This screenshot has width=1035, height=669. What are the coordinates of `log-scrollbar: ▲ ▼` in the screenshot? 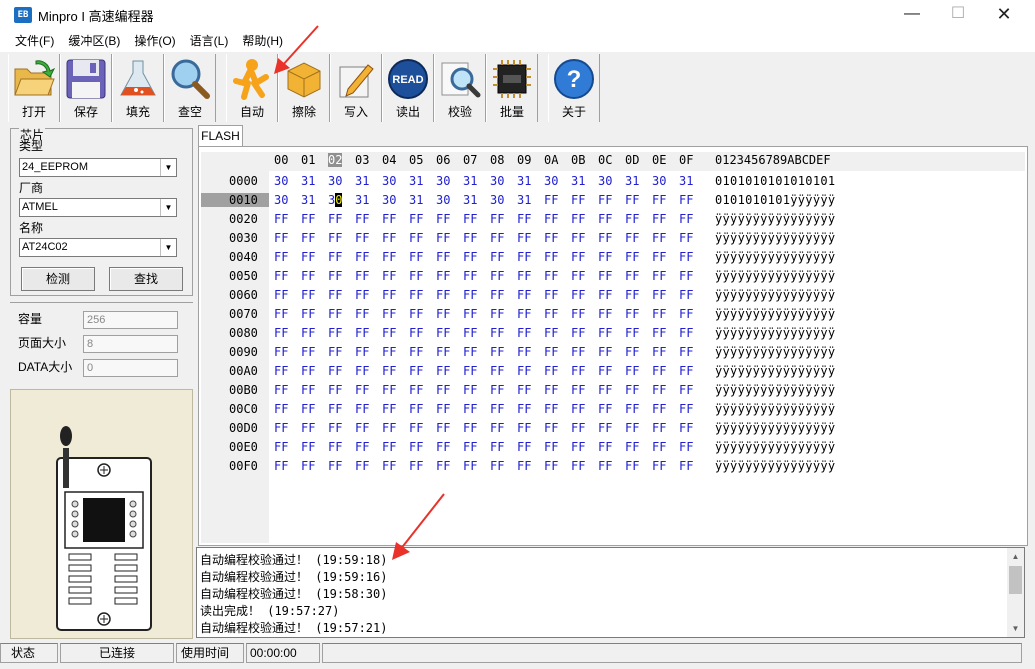 It's located at (1015, 592).